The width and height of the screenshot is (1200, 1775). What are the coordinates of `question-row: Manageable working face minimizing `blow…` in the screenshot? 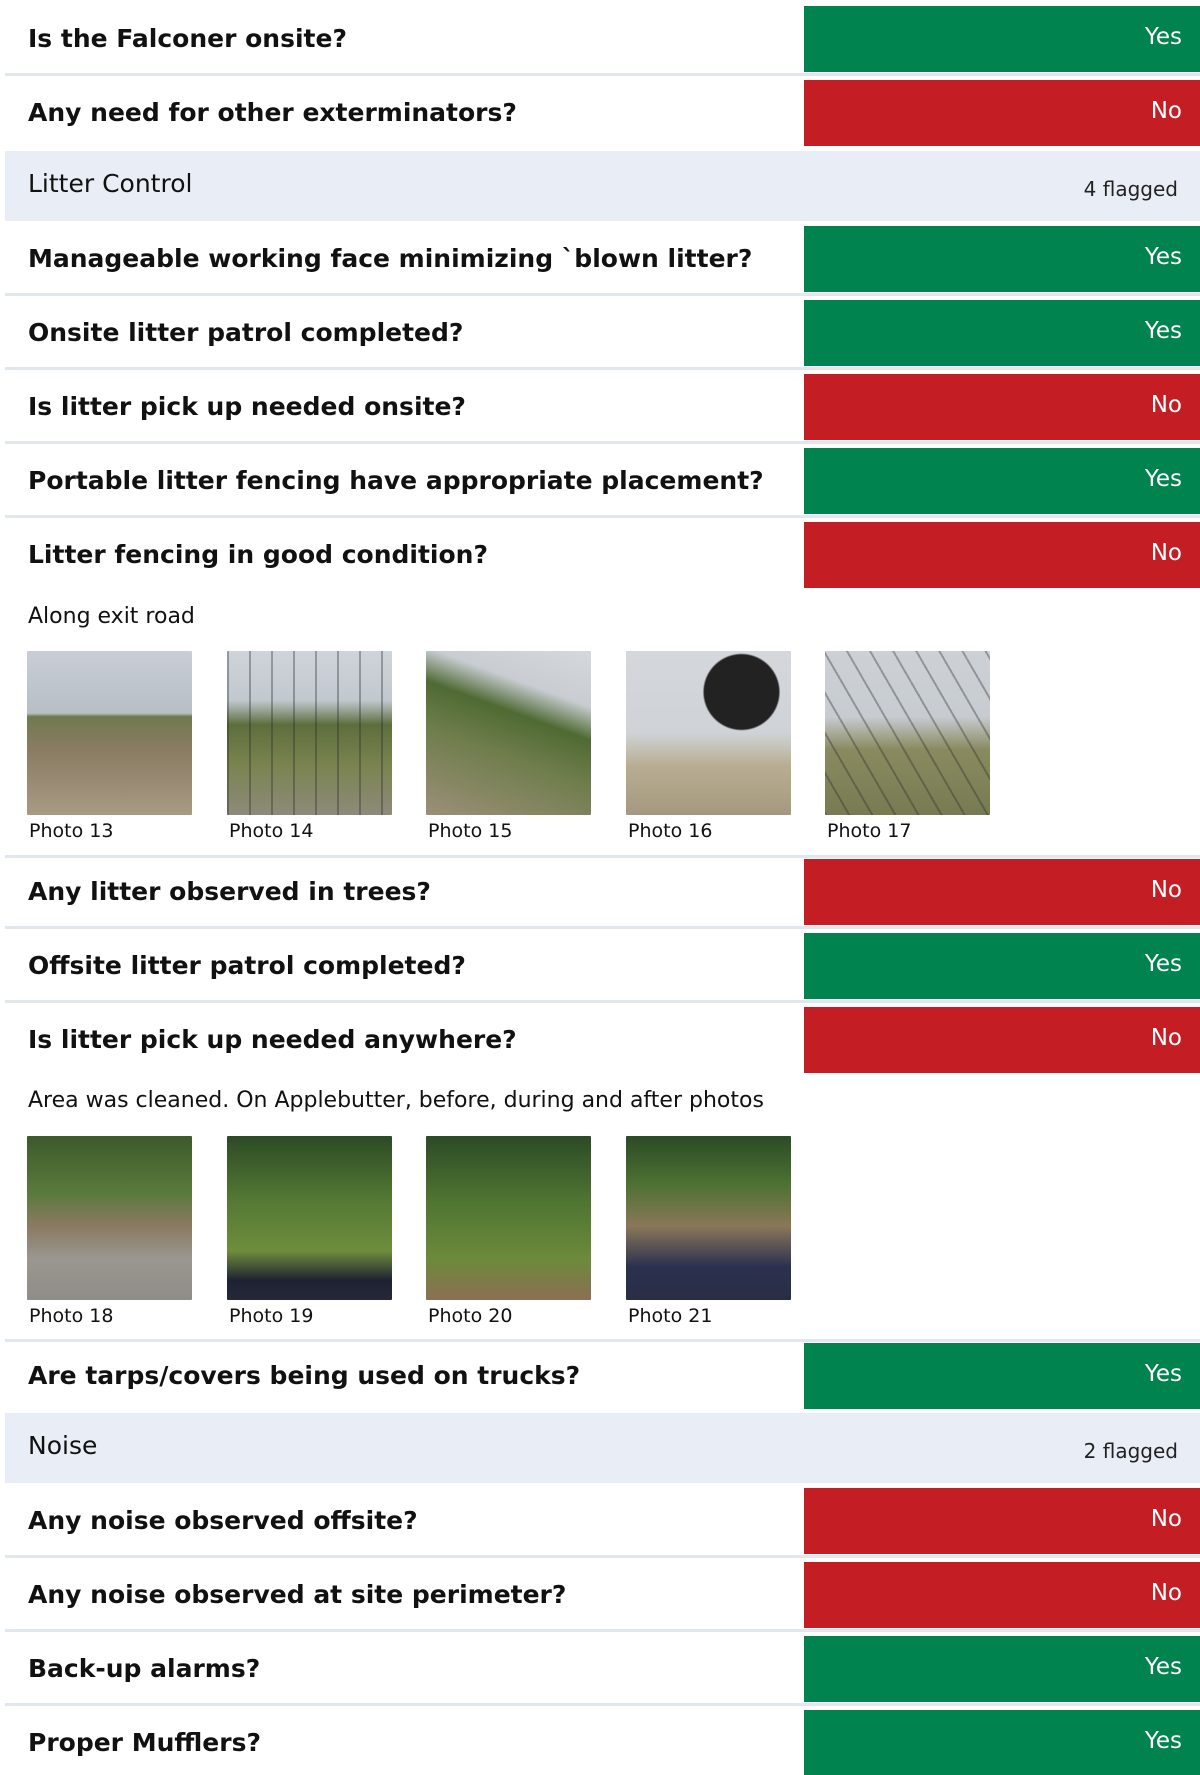 It's located at (602, 261).